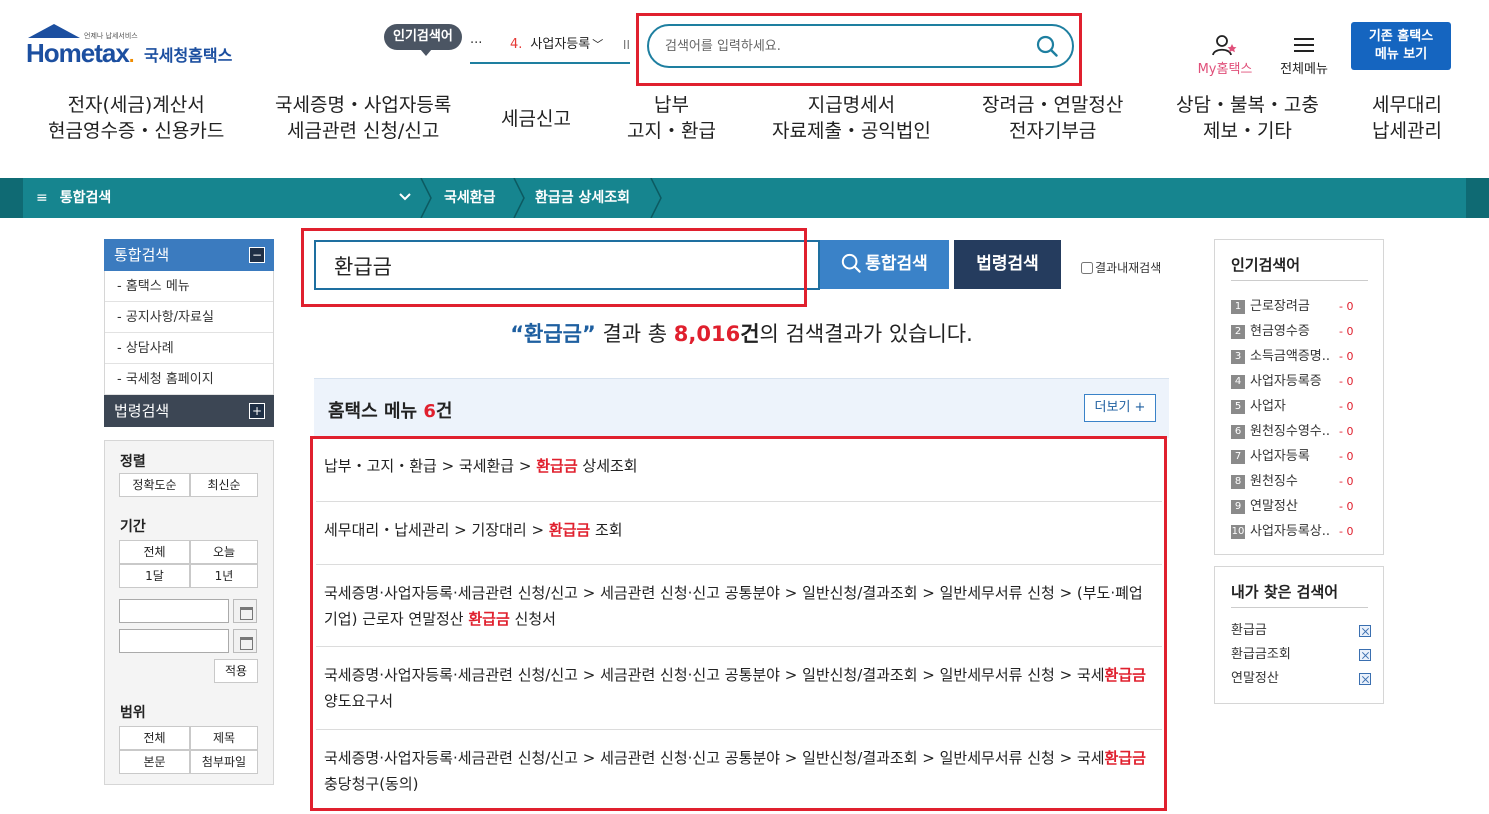  I want to click on breadcrumb-refund-detail: 환급금 상세조회, so click(582, 198).